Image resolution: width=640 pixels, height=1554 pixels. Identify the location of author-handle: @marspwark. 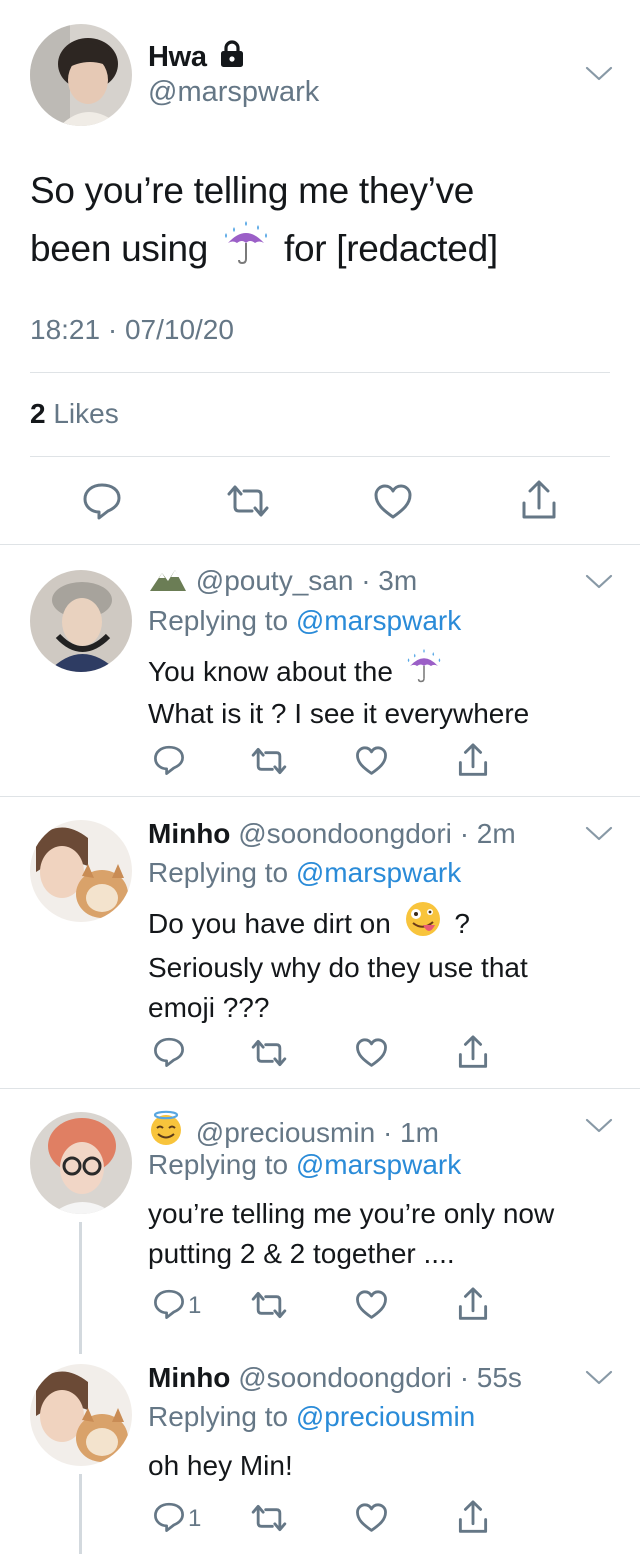
(233, 92).